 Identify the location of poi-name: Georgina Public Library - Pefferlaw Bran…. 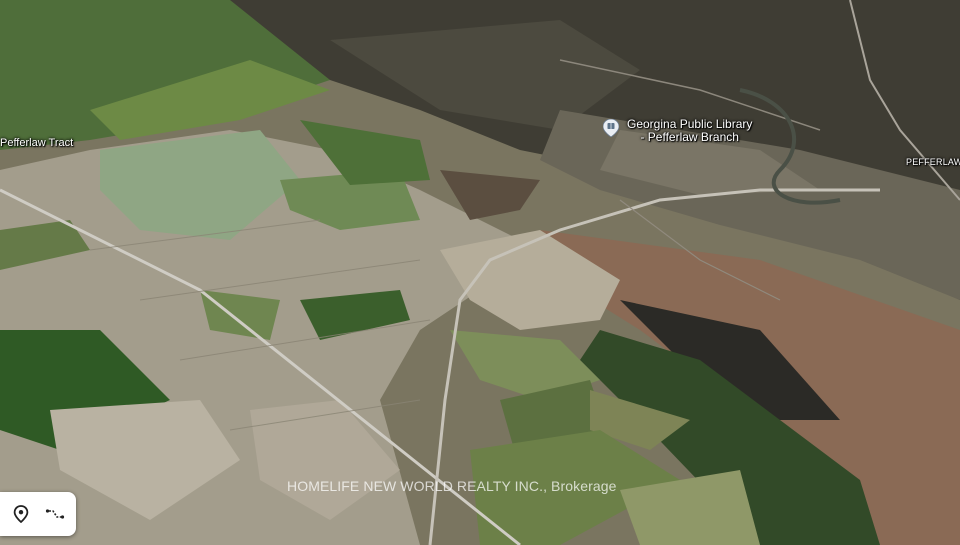
(689, 131).